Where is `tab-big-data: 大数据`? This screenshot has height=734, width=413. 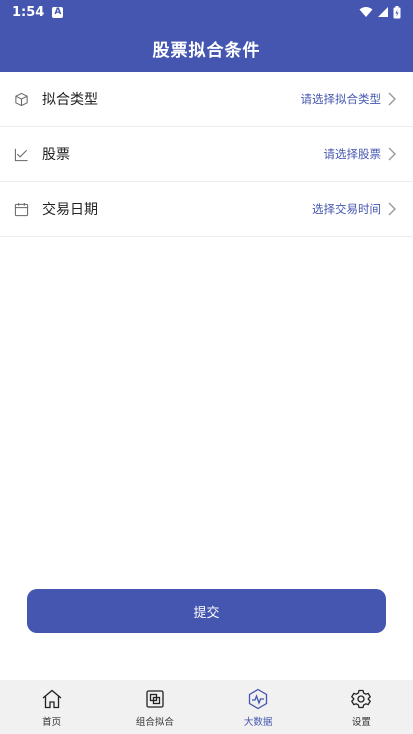
tab-big-data: 大数据 is located at coordinates (258, 707).